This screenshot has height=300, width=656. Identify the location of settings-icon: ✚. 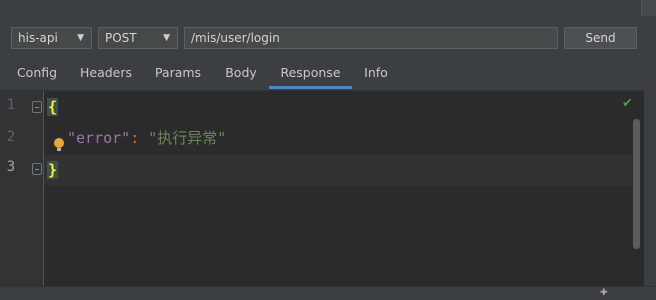
(604, 293).